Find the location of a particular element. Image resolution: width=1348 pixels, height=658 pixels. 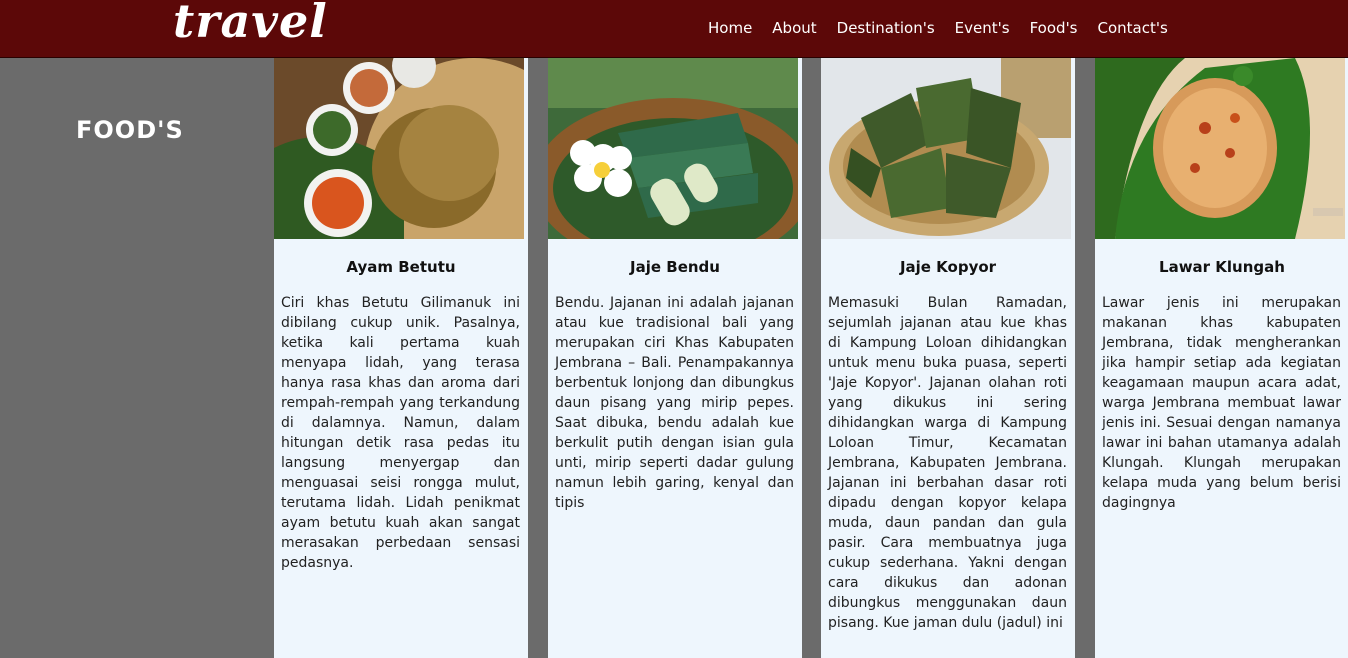

card-title: Jaje Bendu is located at coordinates (675, 267).